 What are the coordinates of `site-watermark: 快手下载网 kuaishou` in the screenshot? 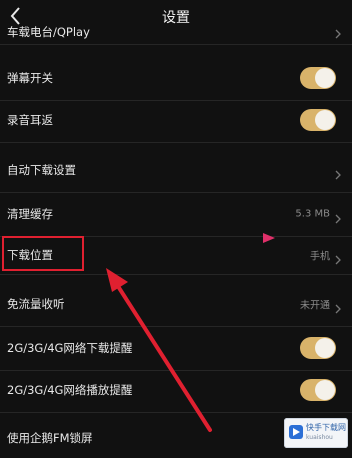 It's located at (316, 433).